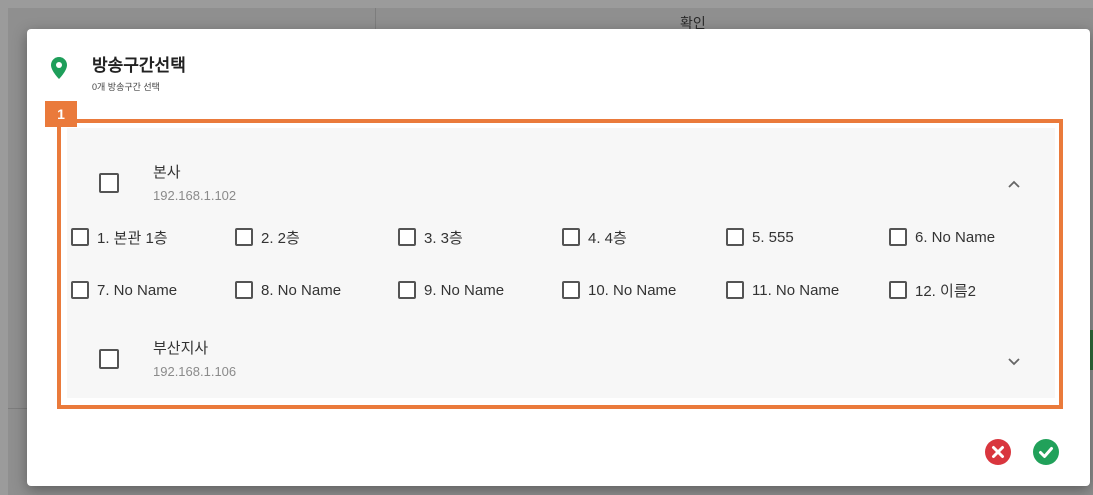 The width and height of the screenshot is (1093, 495). Describe the element at coordinates (126, 87) in the screenshot. I see `dialog-subtitle: 0개 방송구간 선택` at that location.